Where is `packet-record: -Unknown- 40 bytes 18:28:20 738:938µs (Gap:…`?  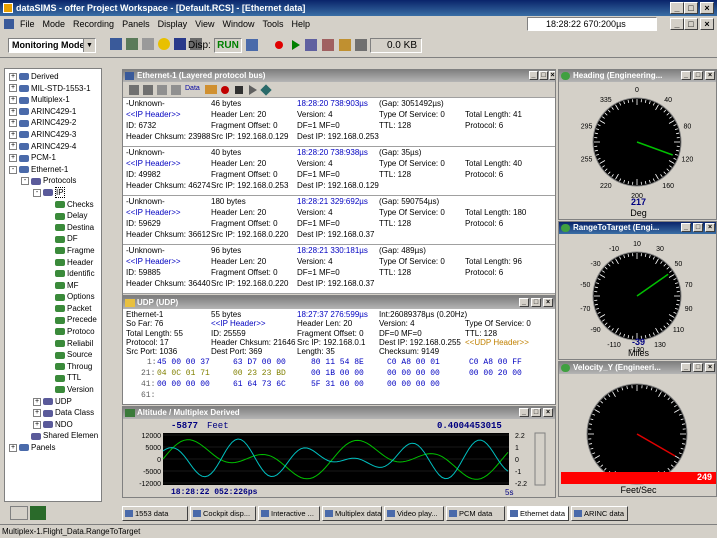 packet-record: -Unknown- 40 bytes 18:28:20 738:938µs (Gap:… is located at coordinates (339, 171).